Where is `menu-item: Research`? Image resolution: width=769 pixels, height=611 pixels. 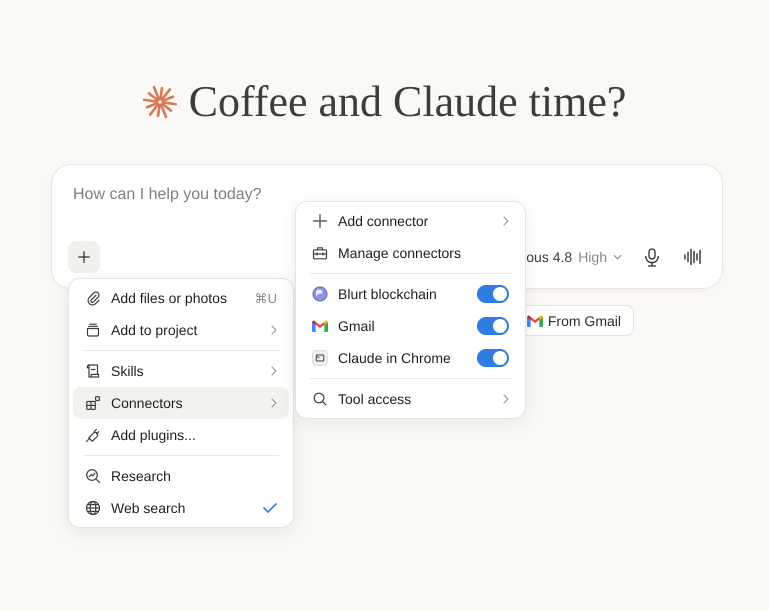
menu-item: Research is located at coordinates (181, 476).